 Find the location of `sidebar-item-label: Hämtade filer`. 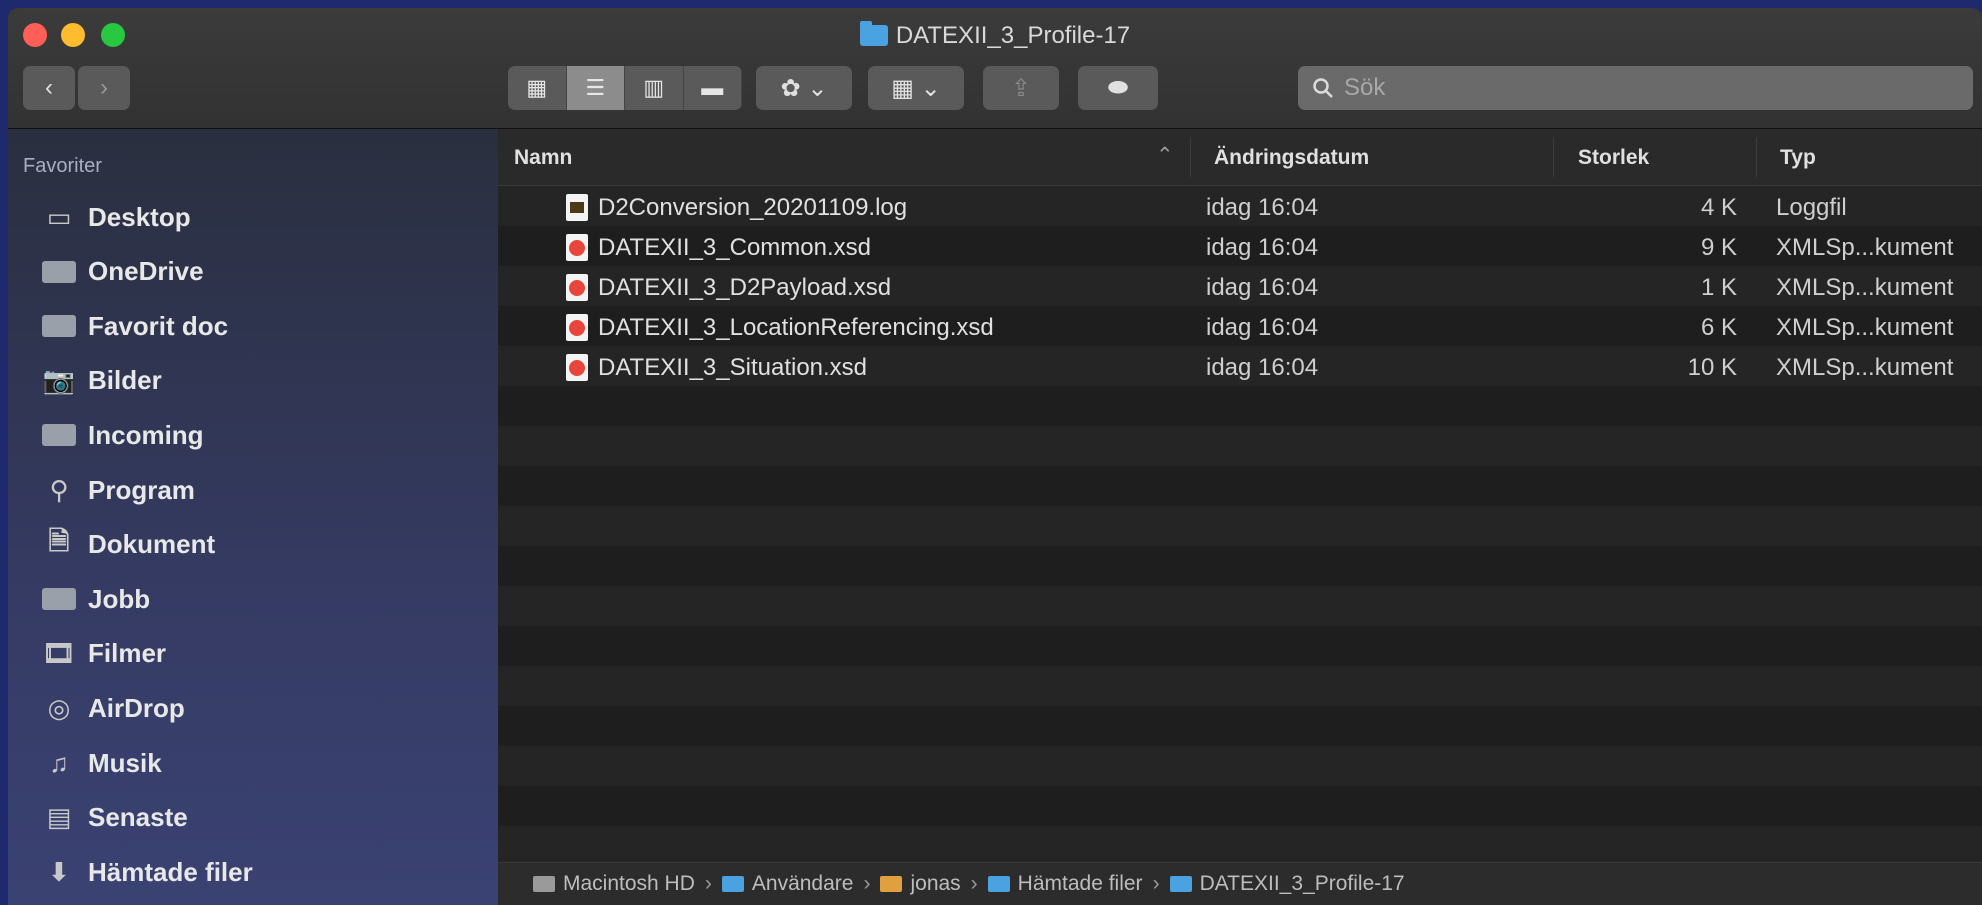

sidebar-item-label: Hämtade filer is located at coordinates (170, 871).